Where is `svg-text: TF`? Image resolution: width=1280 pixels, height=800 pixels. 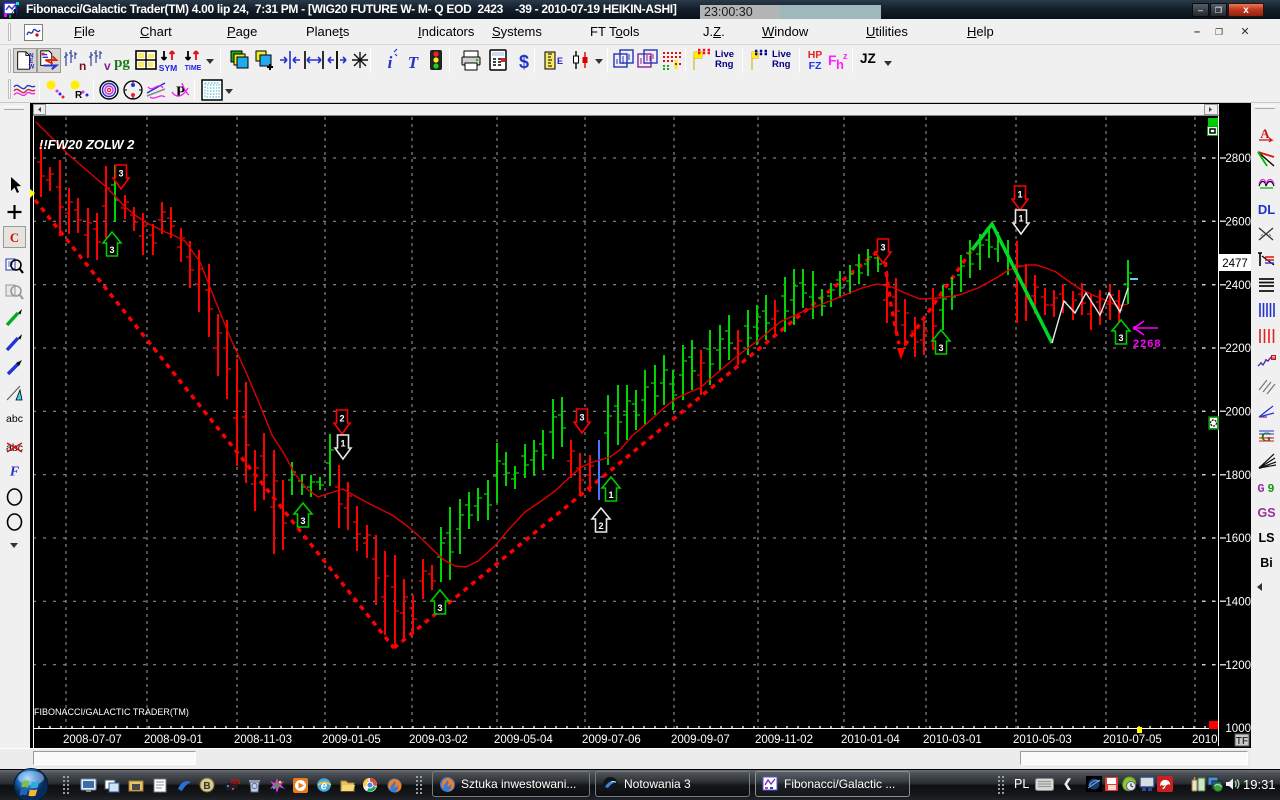
svg-text: TF is located at coordinates (1242, 741).